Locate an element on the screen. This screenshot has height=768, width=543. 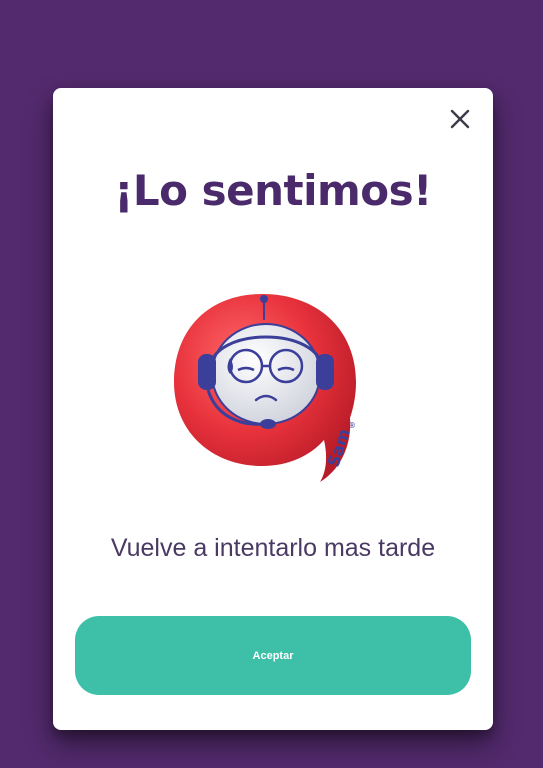
close-button is located at coordinates (460, 119).